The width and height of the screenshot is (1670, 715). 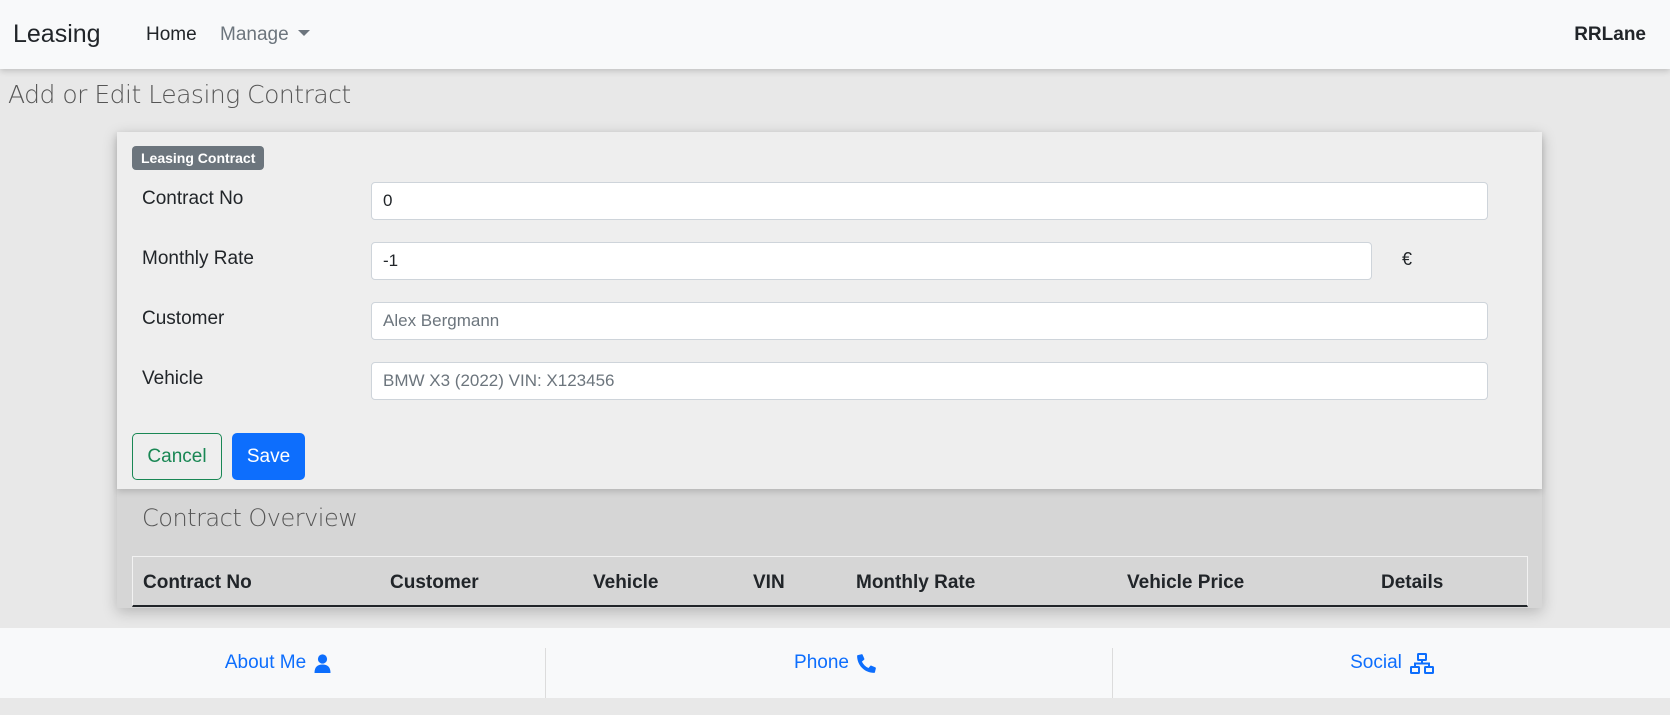 What do you see at coordinates (171, 35) in the screenshot?
I see `nav-home-link: Home` at bounding box center [171, 35].